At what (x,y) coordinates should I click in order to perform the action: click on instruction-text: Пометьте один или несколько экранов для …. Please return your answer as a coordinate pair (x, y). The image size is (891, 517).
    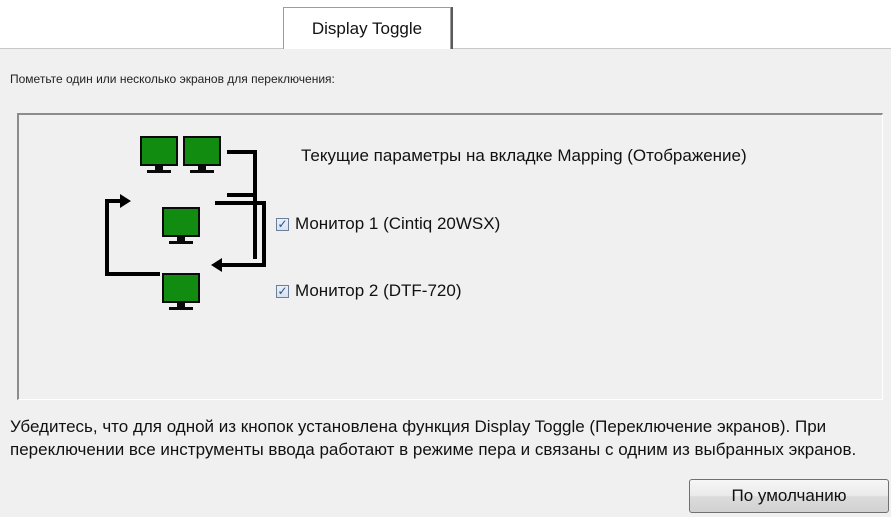
    Looking at the image, I should click on (172, 79).